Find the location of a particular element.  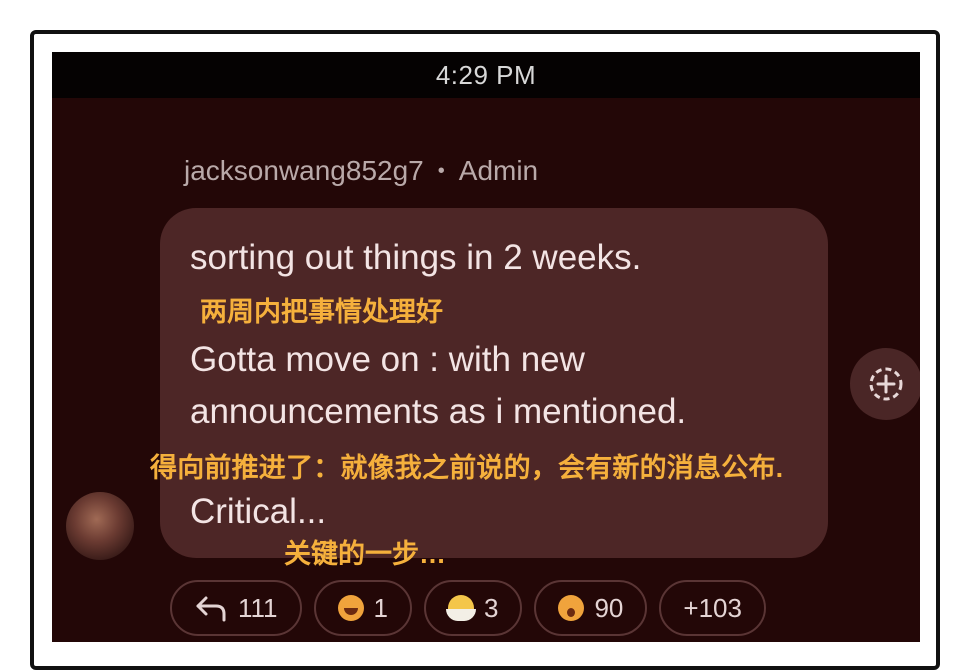

translation-line-1: 两周内把事情处理好 is located at coordinates (321, 312).